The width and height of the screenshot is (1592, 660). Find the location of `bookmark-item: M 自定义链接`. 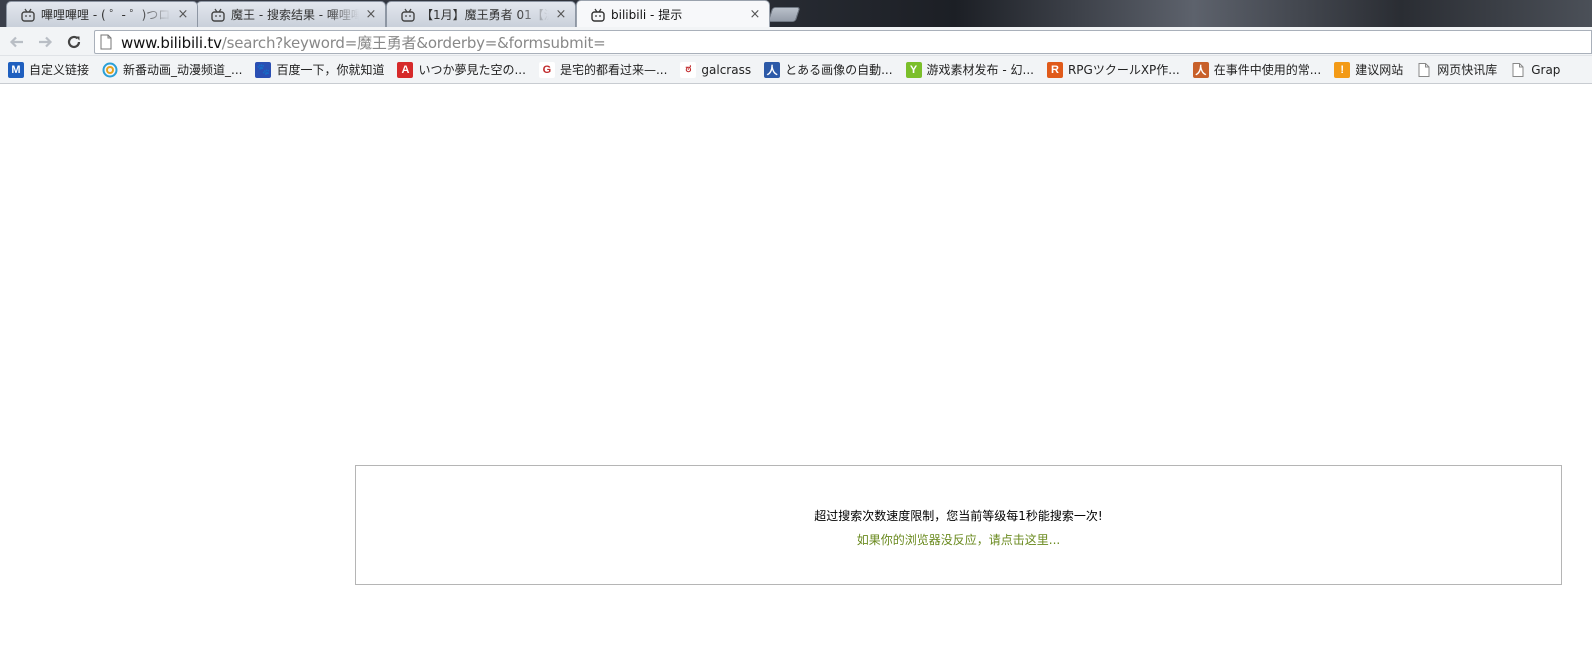

bookmark-item: M 自定义链接 is located at coordinates (48, 70).